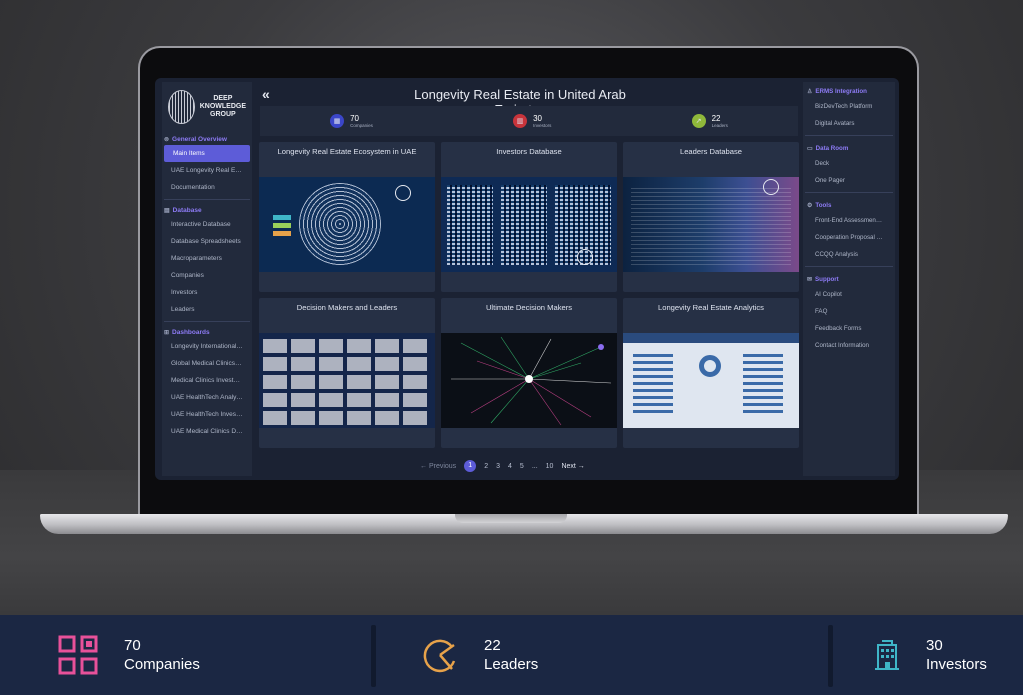  Describe the element at coordinates (538, 118) in the screenshot. I see `stat-value: 30` at that location.